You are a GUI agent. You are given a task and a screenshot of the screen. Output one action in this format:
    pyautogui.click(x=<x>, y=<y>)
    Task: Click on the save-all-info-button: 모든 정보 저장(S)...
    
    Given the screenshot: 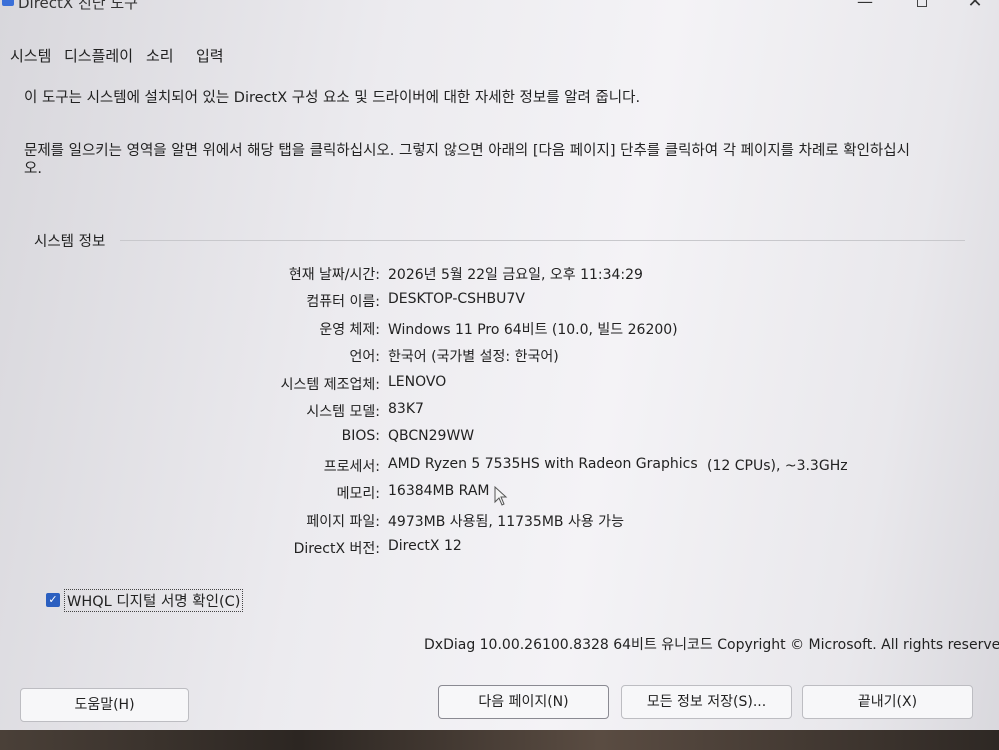 What is the action you would take?
    pyautogui.click(x=706, y=702)
    